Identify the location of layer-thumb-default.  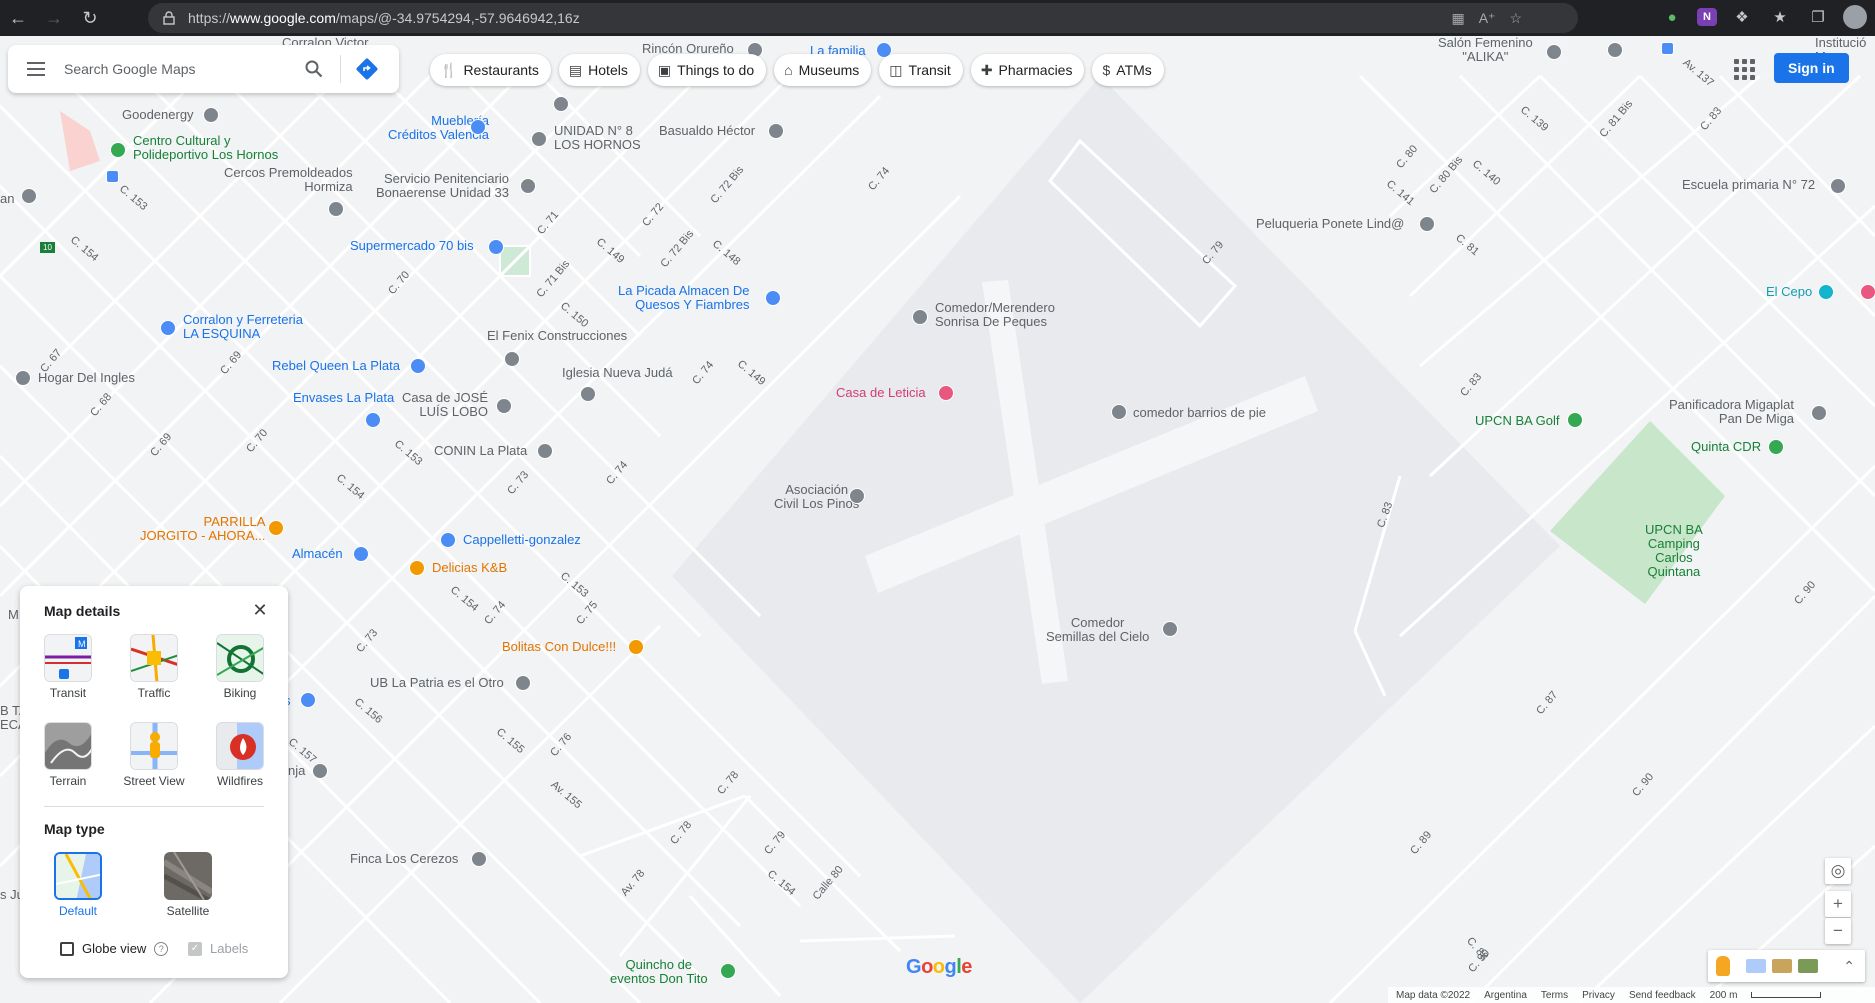
(1756, 966).